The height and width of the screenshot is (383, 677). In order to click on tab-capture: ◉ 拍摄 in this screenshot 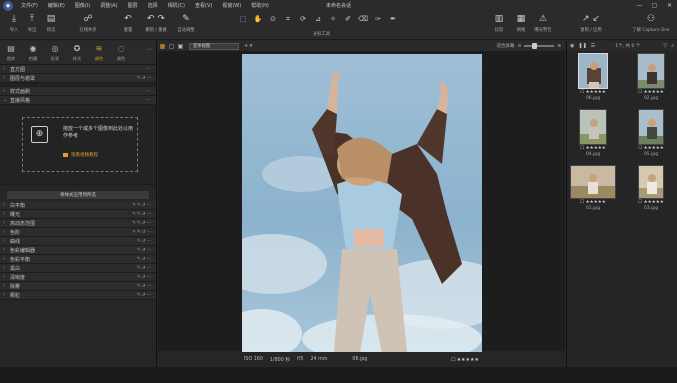, I will do `click(33, 52)`.